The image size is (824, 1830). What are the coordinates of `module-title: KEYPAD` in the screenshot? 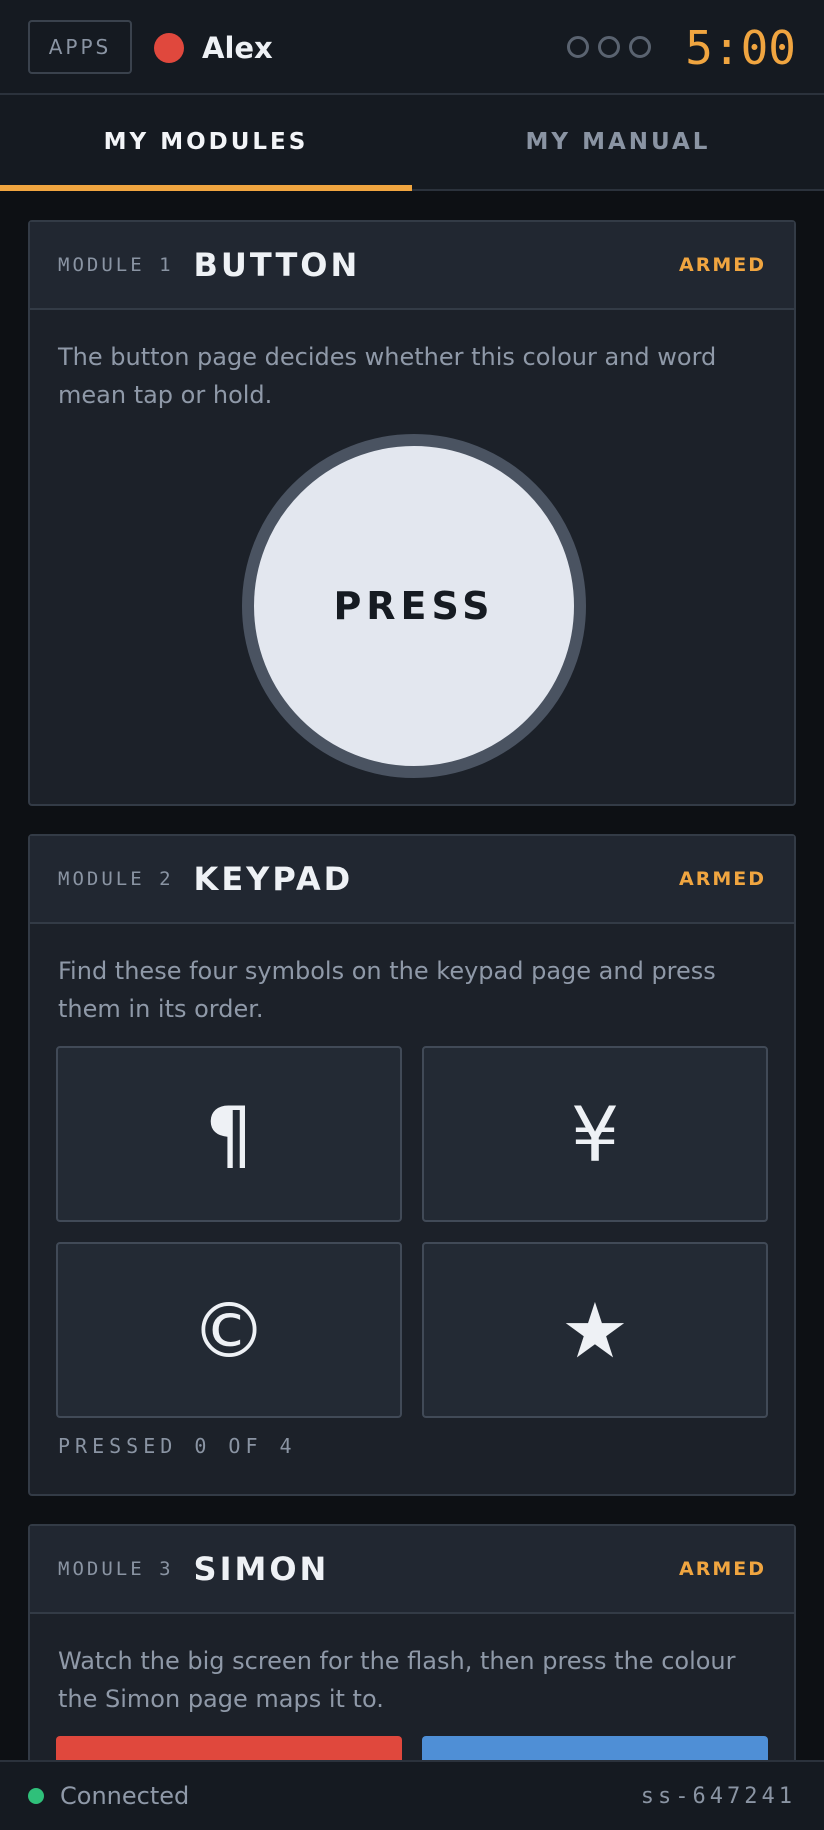 It's located at (273, 879).